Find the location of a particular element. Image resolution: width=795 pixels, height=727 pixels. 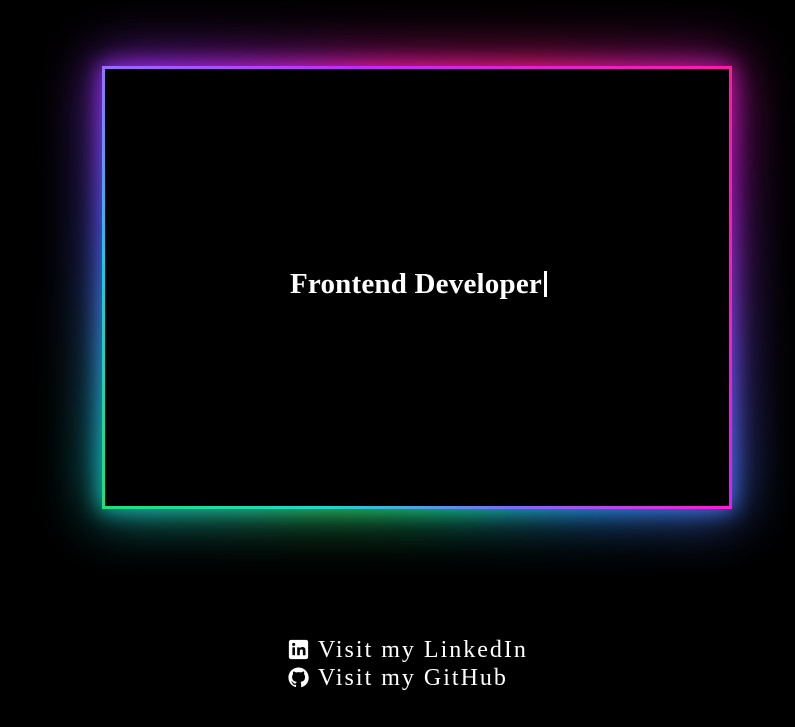

github-link-label: Visit my GitHub is located at coordinates (413, 678).